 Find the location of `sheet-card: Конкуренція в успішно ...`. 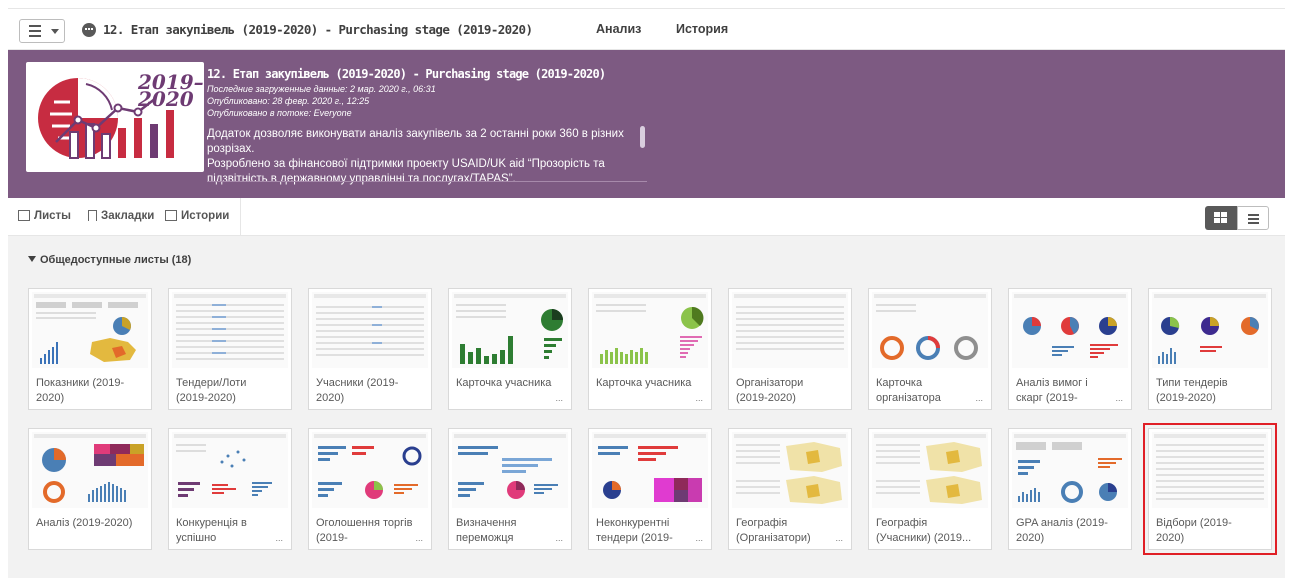

sheet-card: Конкуренція в успішно ... is located at coordinates (230, 489).